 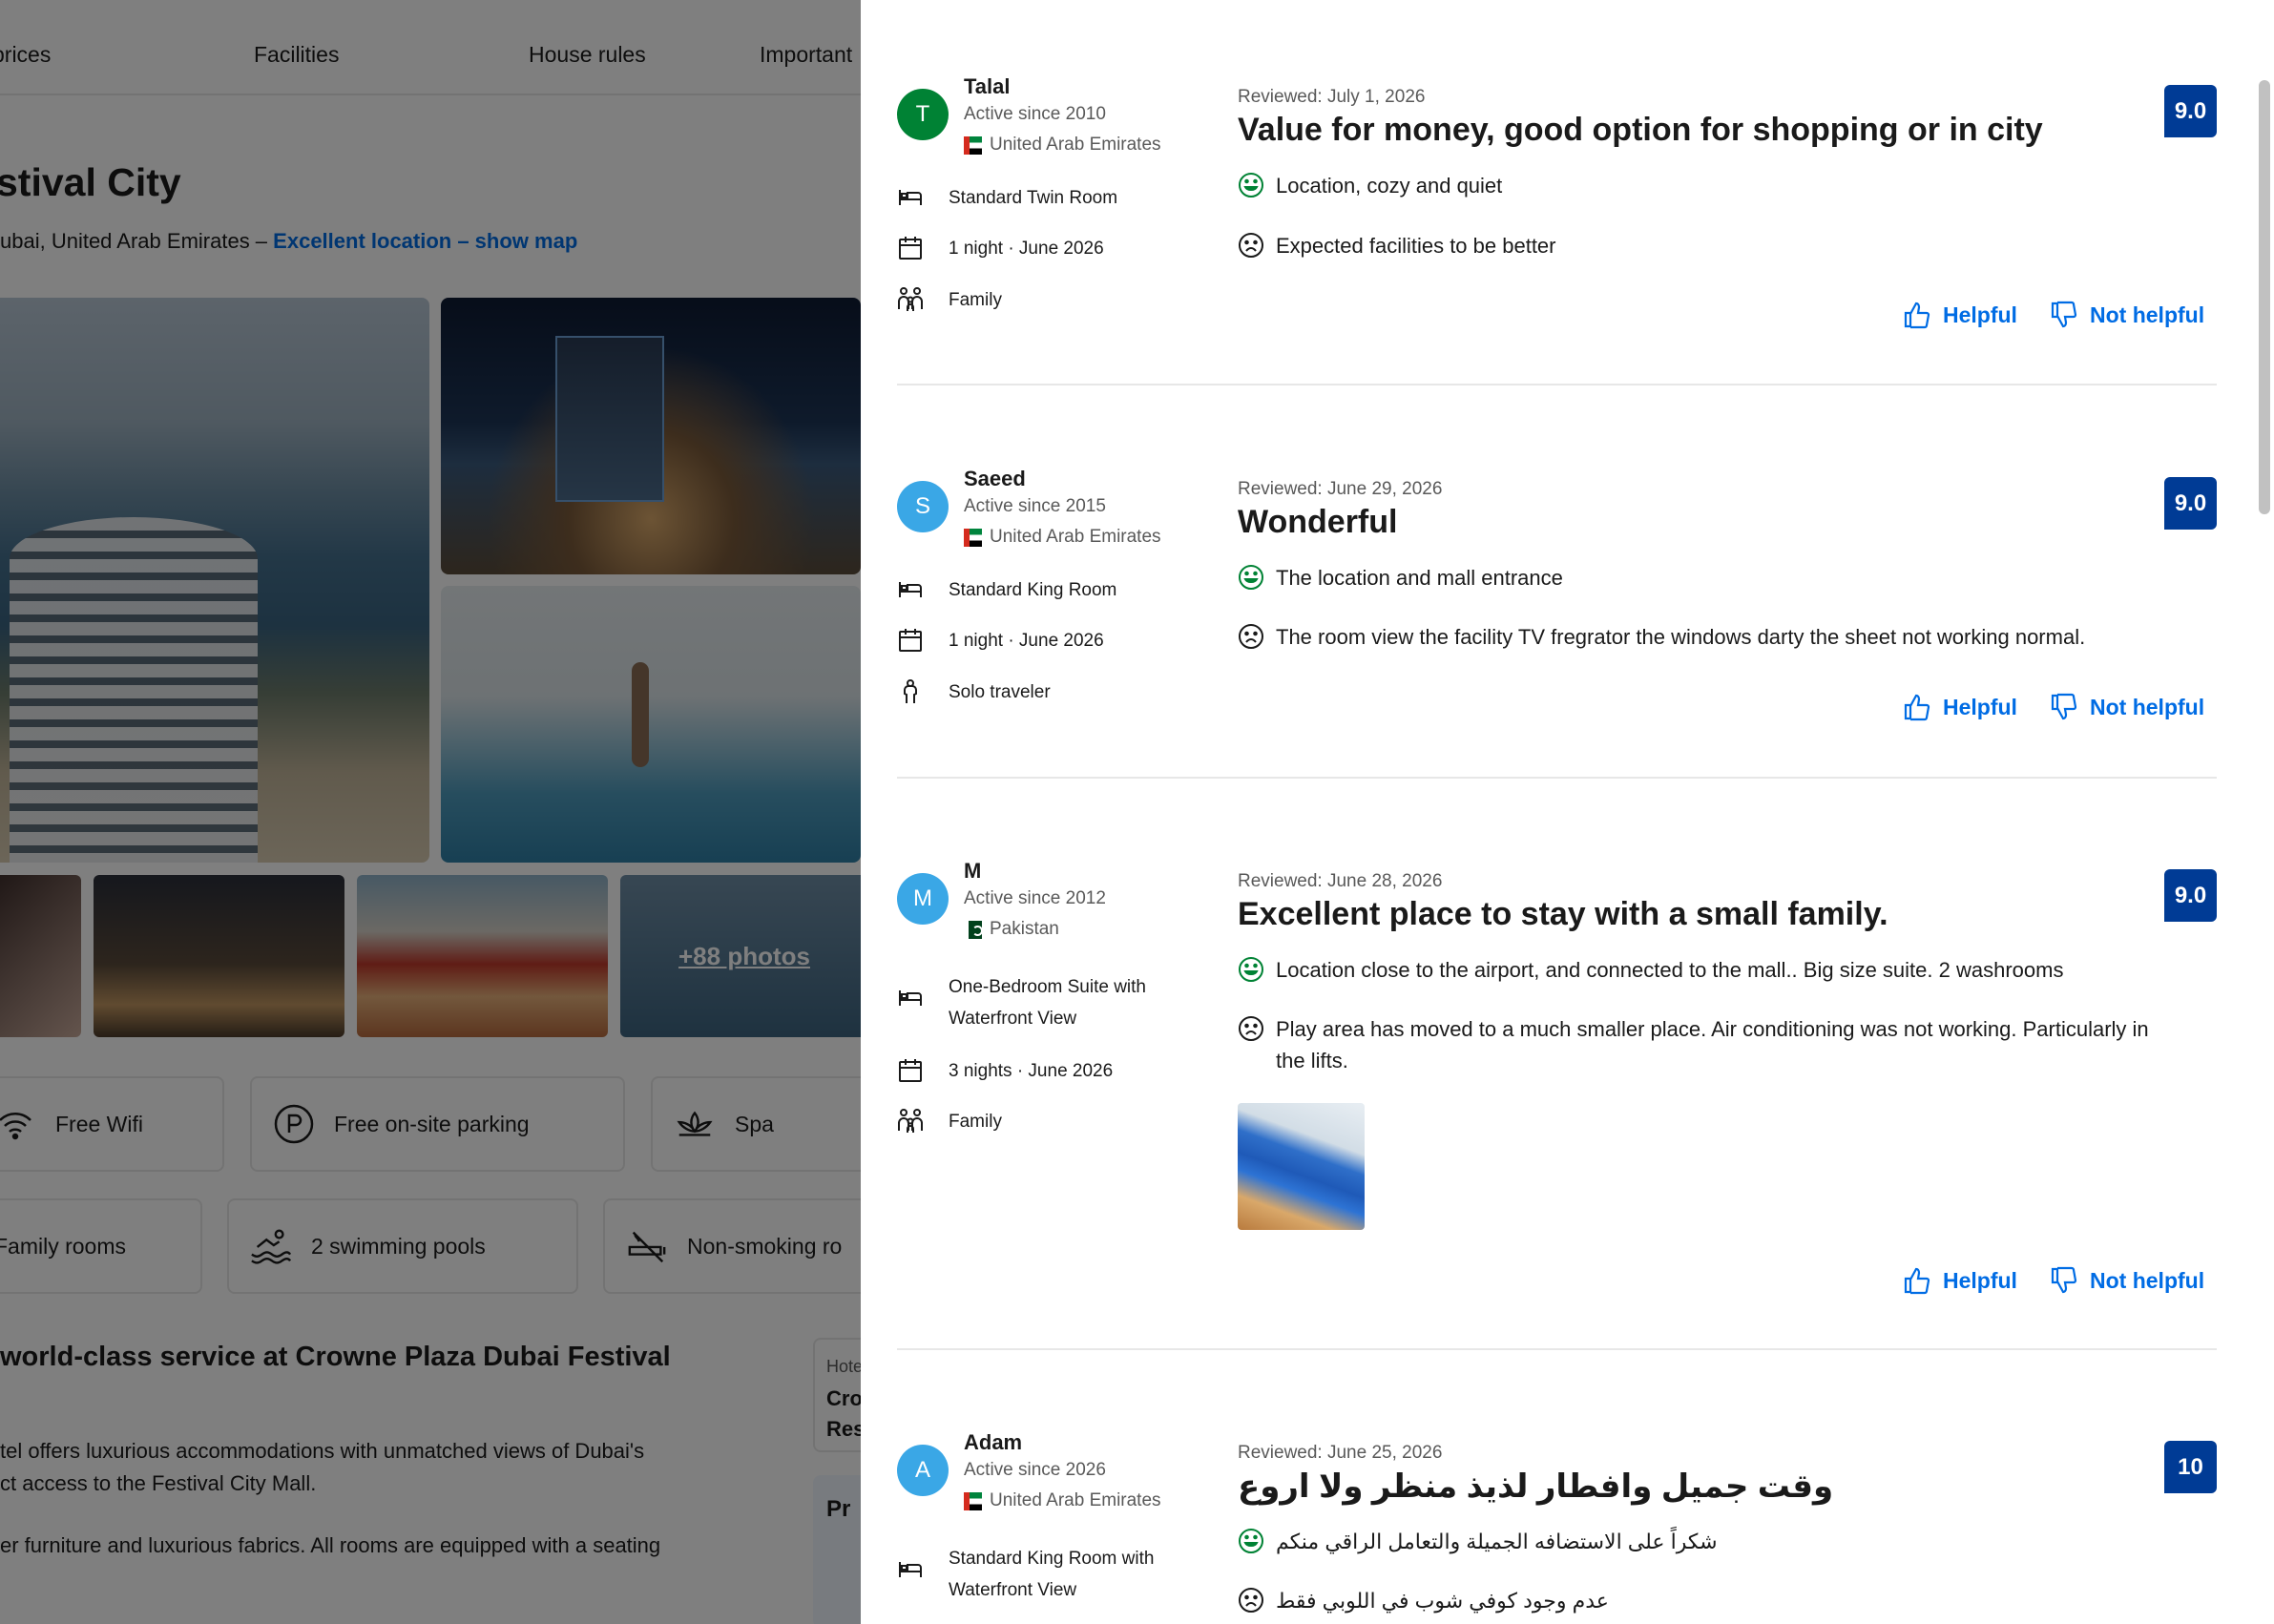 What do you see at coordinates (1340, 1453) in the screenshot?
I see `review-date: Reviewed: June 25, 2026` at bounding box center [1340, 1453].